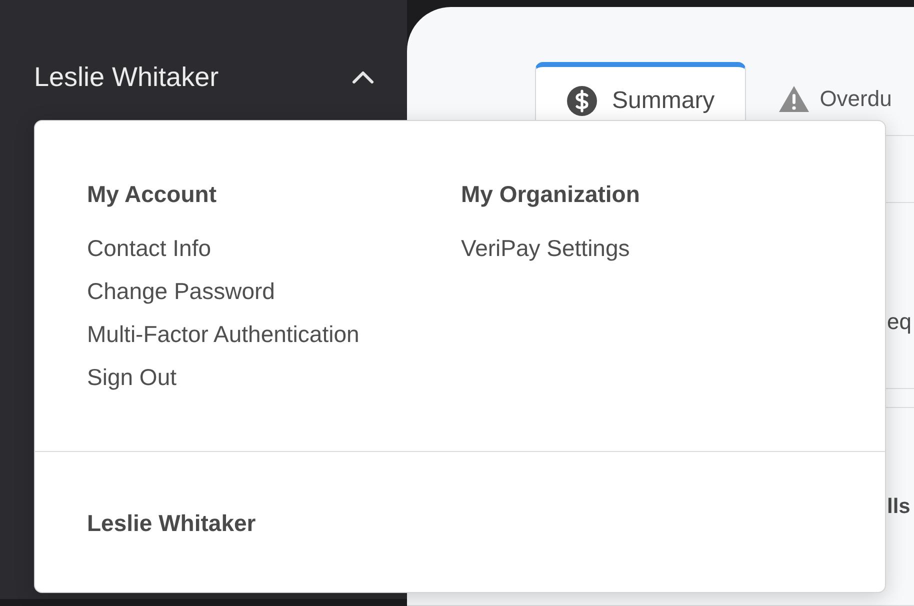 The image size is (914, 606). I want to click on footer-user-name: Leslie Whitaker, so click(171, 523).